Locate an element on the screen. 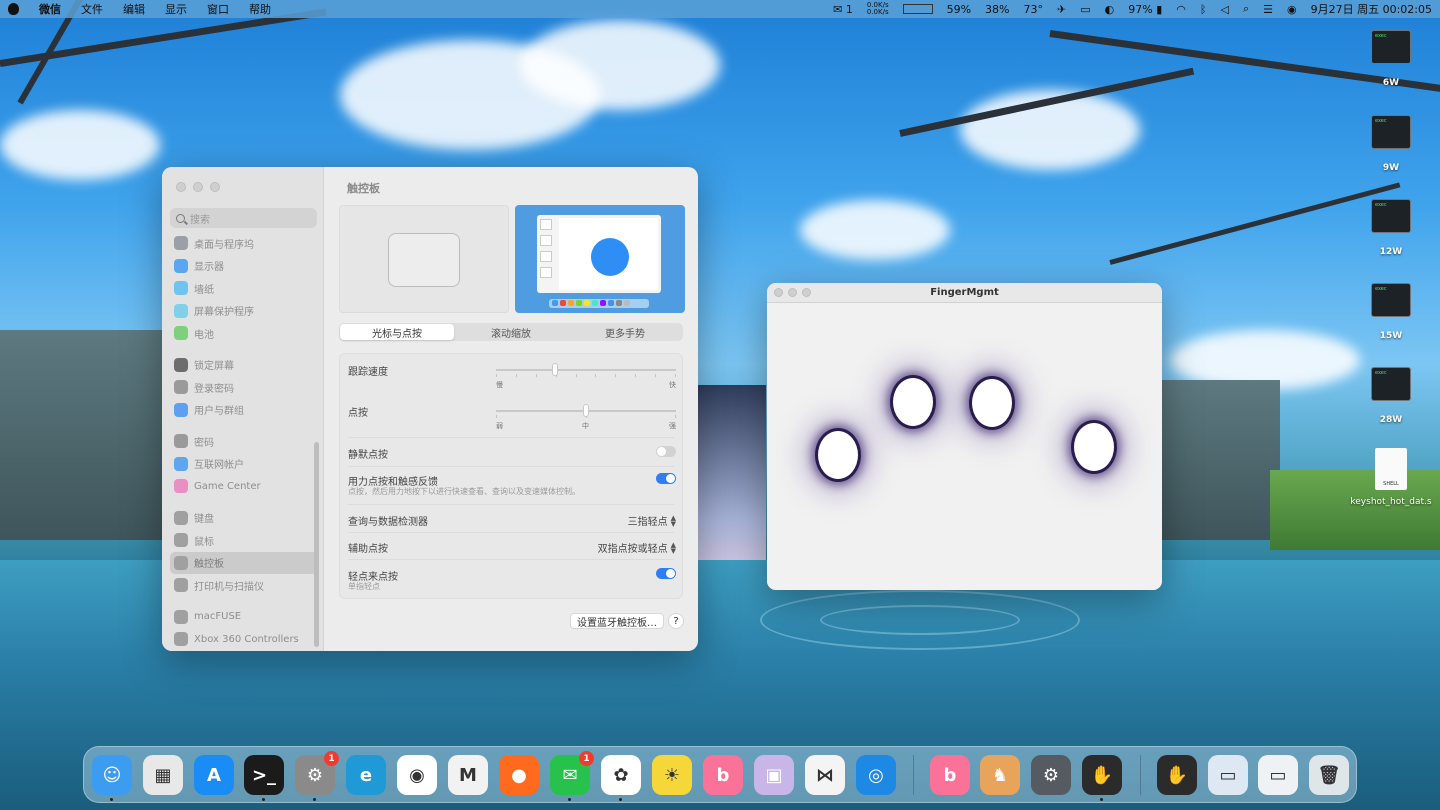 The height and width of the screenshot is (810, 1440). control-center-icon: ☰ is located at coordinates (1268, 9).